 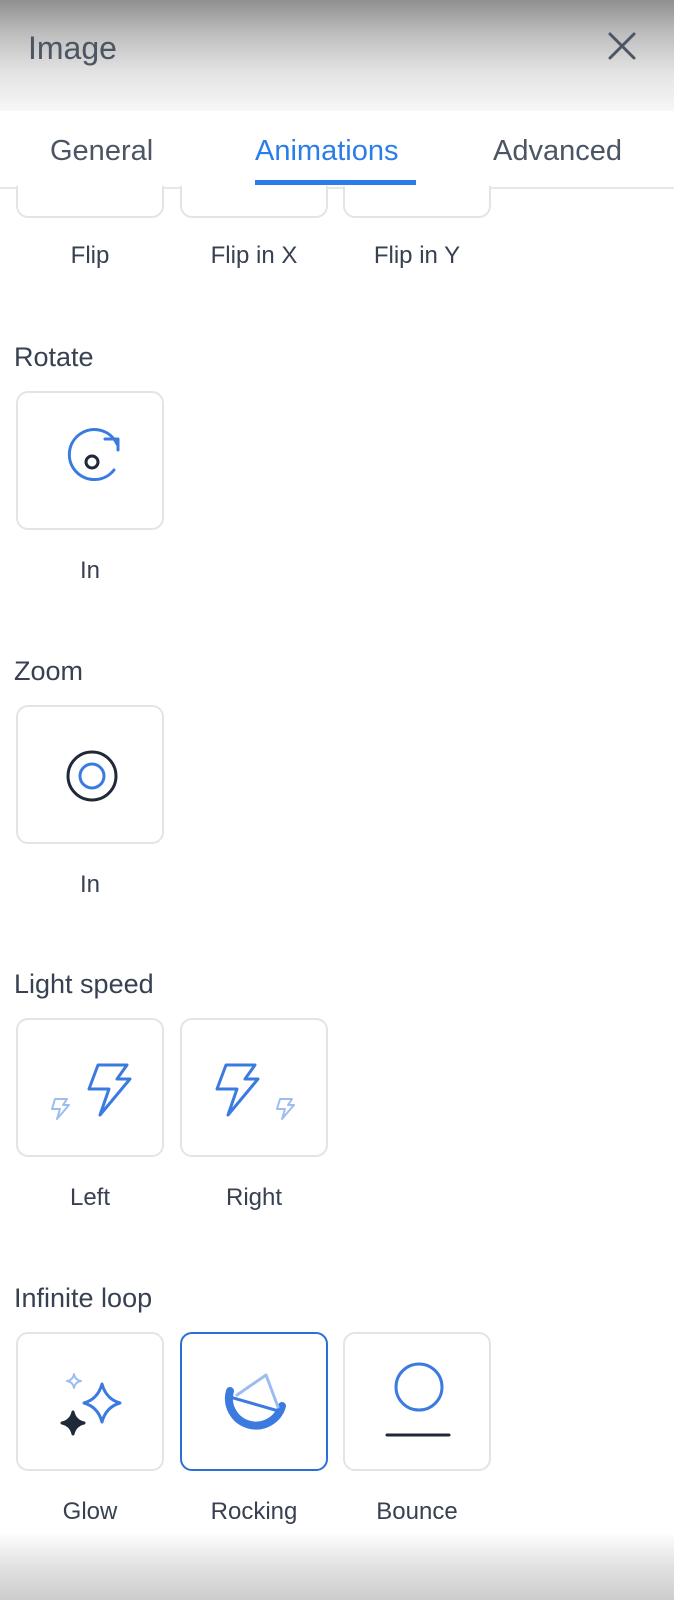 I want to click on light-speed-left-card, so click(x=90, y=1087).